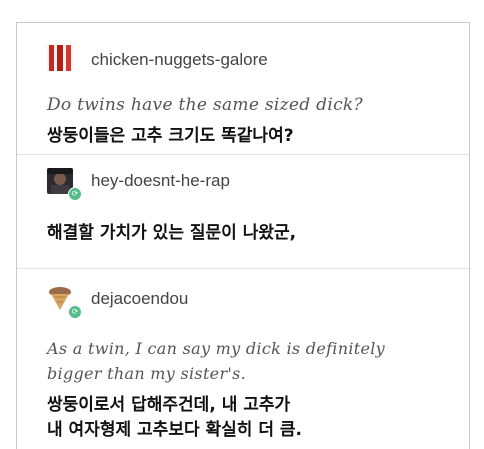 The width and height of the screenshot is (484, 449). What do you see at coordinates (60, 58) in the screenshot?
I see `red-bars-avatar-icon` at bounding box center [60, 58].